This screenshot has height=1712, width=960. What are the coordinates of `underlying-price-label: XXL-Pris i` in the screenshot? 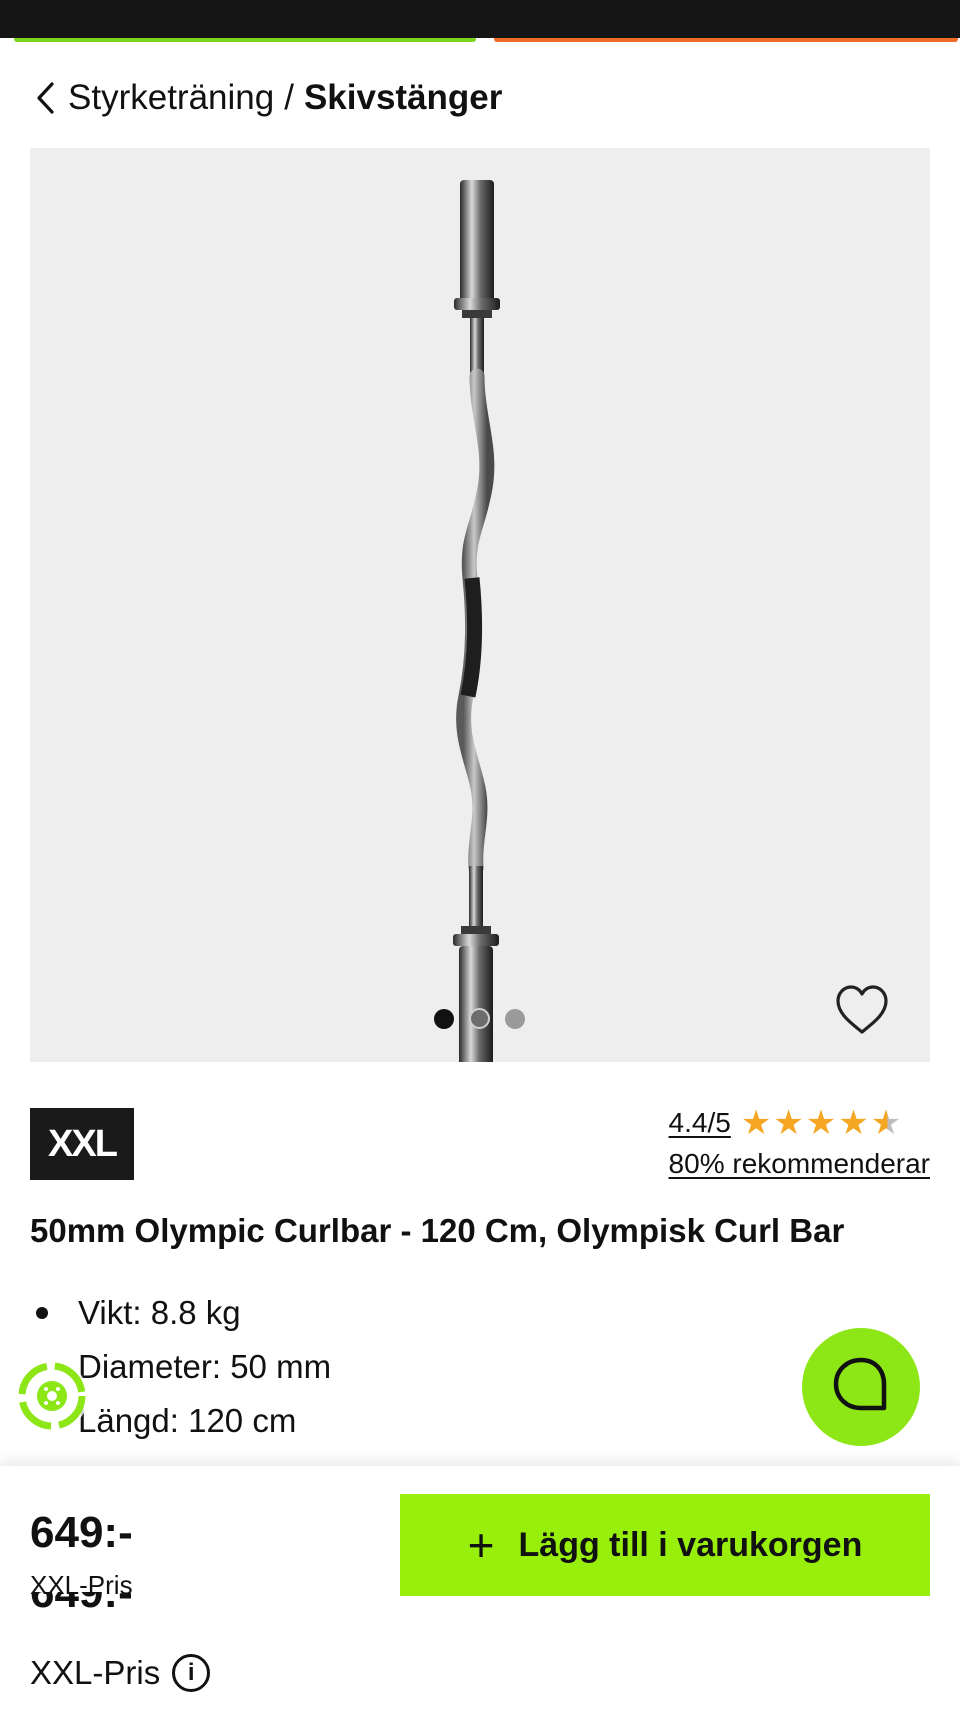 It's located at (120, 1673).